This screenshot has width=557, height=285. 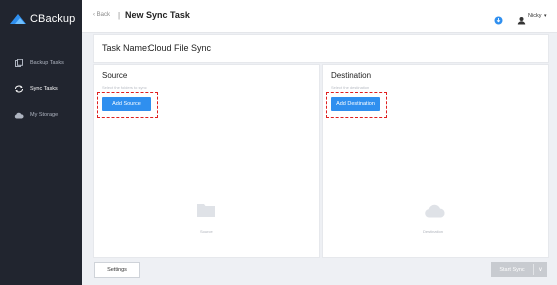 What do you see at coordinates (19, 63) in the screenshot?
I see `backup-icon` at bounding box center [19, 63].